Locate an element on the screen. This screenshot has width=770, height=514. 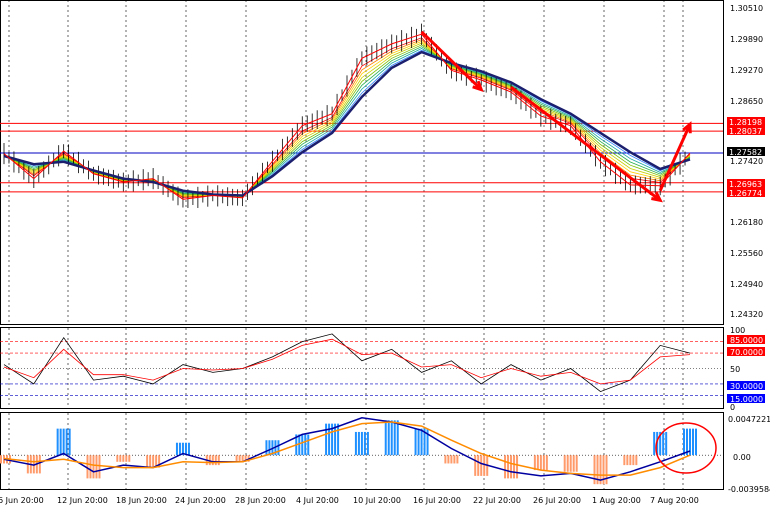
price-tick: 1.27420 is located at coordinates (746, 161).